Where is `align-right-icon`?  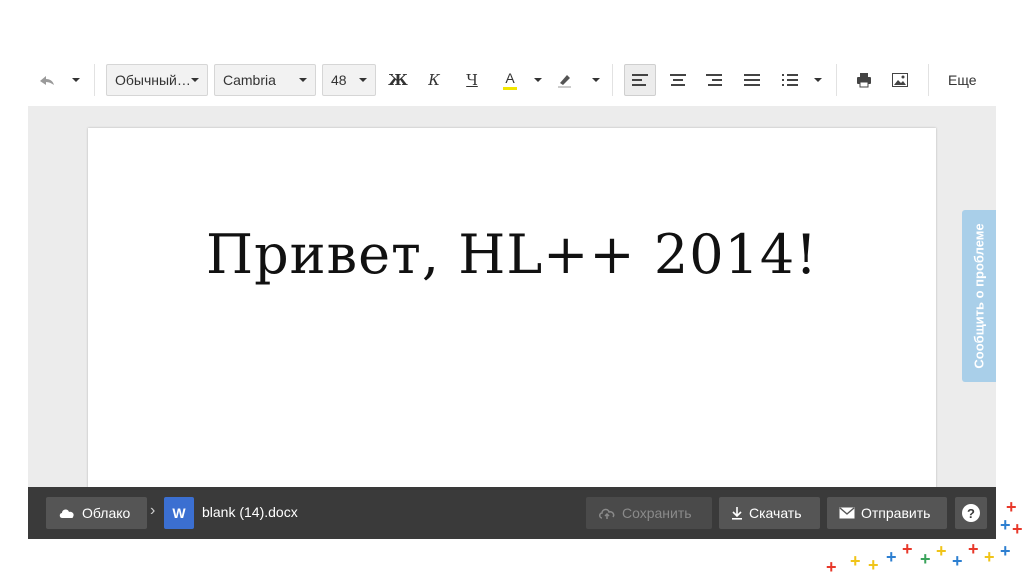 align-right-icon is located at coordinates (714, 80).